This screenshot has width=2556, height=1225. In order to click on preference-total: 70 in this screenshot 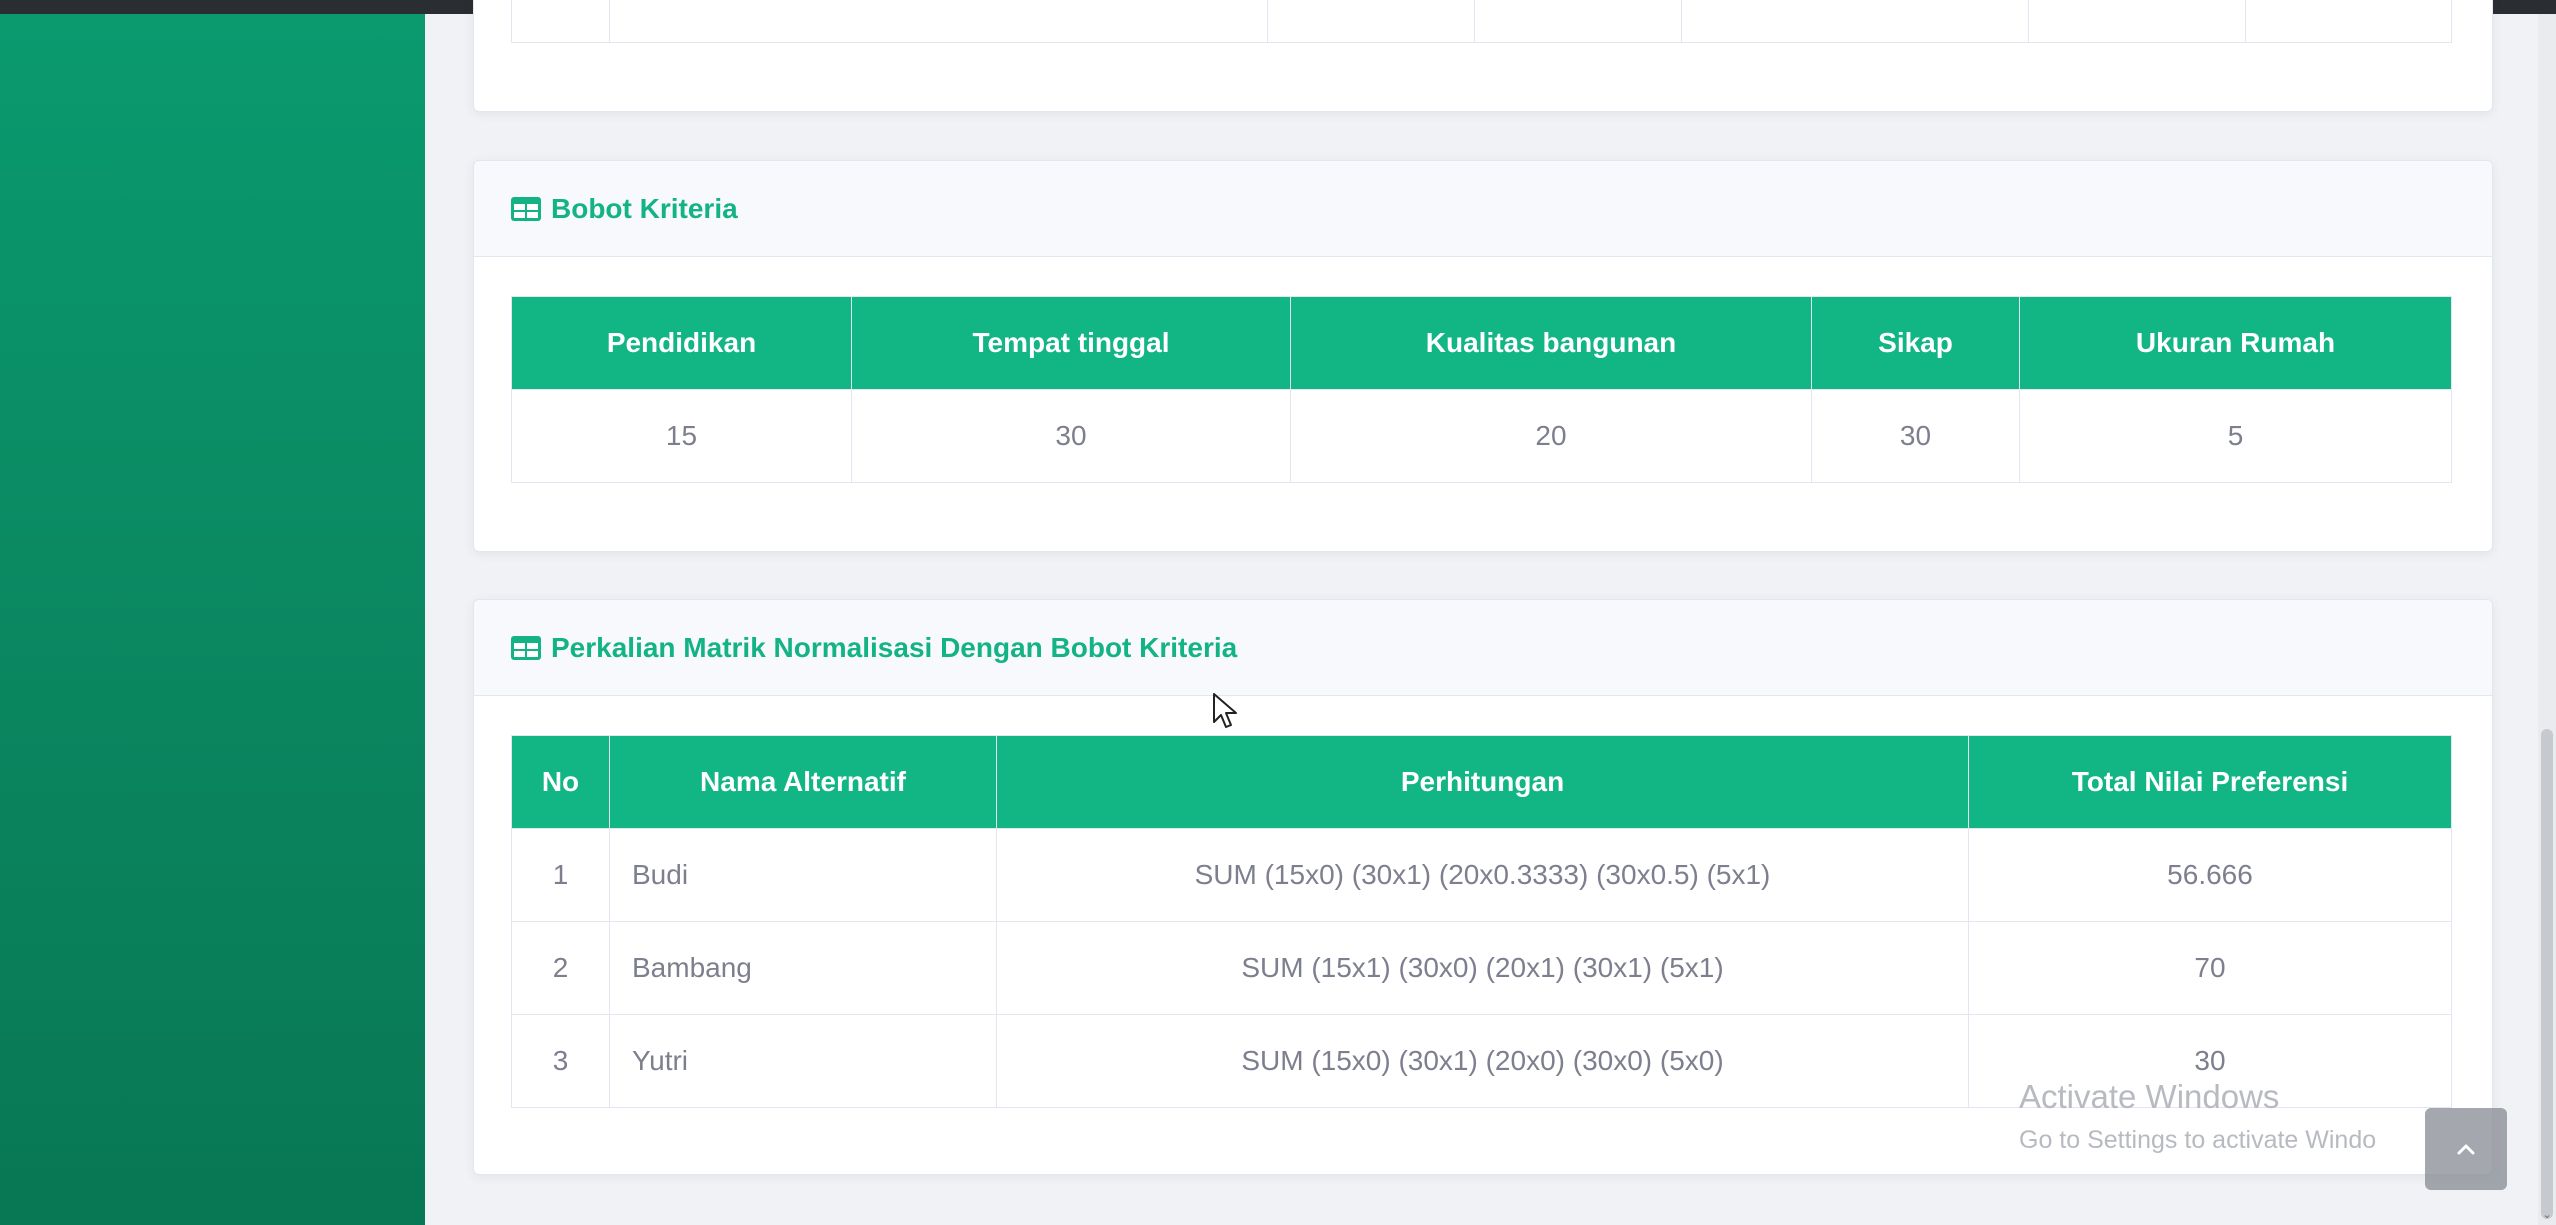, I will do `click(2210, 968)`.